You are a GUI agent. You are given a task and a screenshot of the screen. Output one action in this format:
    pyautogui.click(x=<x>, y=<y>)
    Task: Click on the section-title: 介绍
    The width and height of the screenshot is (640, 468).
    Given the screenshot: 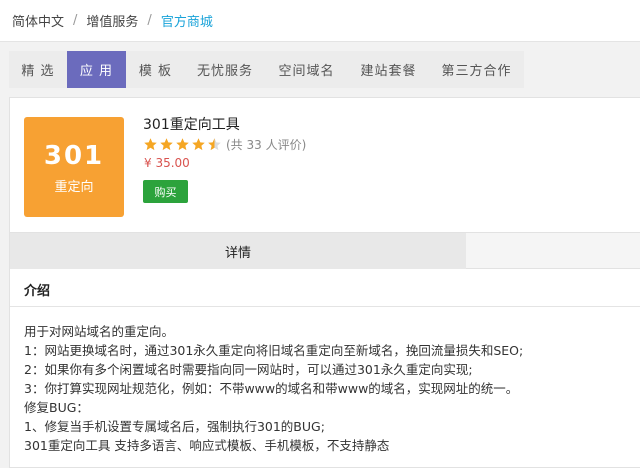 What is the action you would take?
    pyautogui.click(x=37, y=291)
    